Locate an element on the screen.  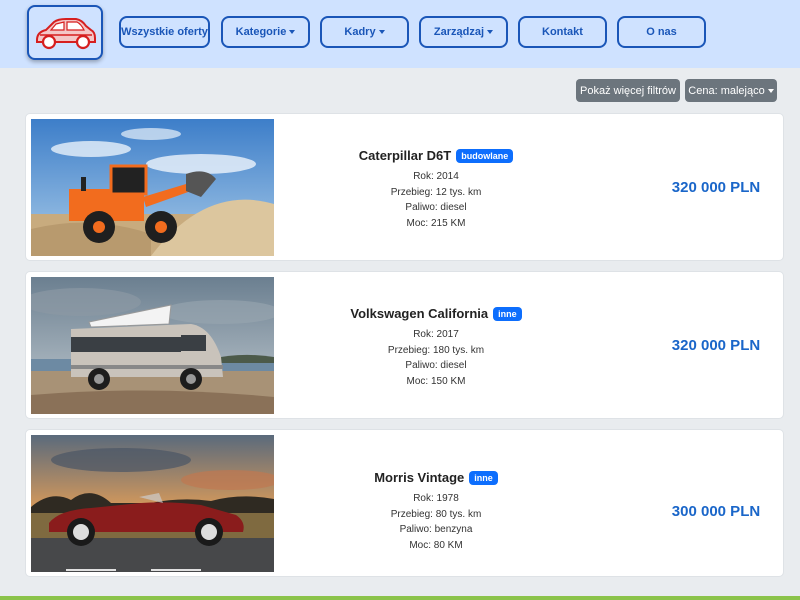
listing-mileage: Przebieg: 80 tys. km is located at coordinates (436, 514).